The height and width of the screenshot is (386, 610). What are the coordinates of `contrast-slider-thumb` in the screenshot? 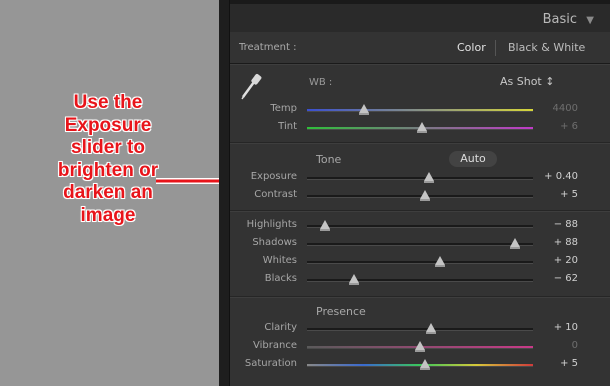 It's located at (424, 195).